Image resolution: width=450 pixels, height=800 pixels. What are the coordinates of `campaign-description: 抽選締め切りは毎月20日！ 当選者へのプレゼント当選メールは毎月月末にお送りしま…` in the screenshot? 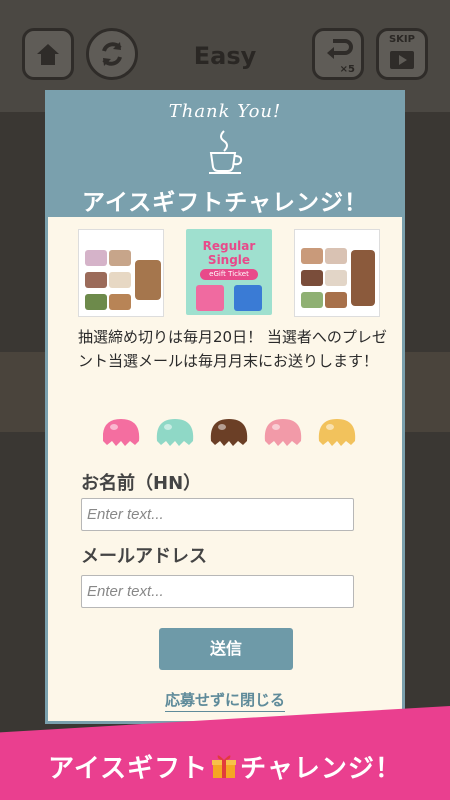 It's located at (232, 349).